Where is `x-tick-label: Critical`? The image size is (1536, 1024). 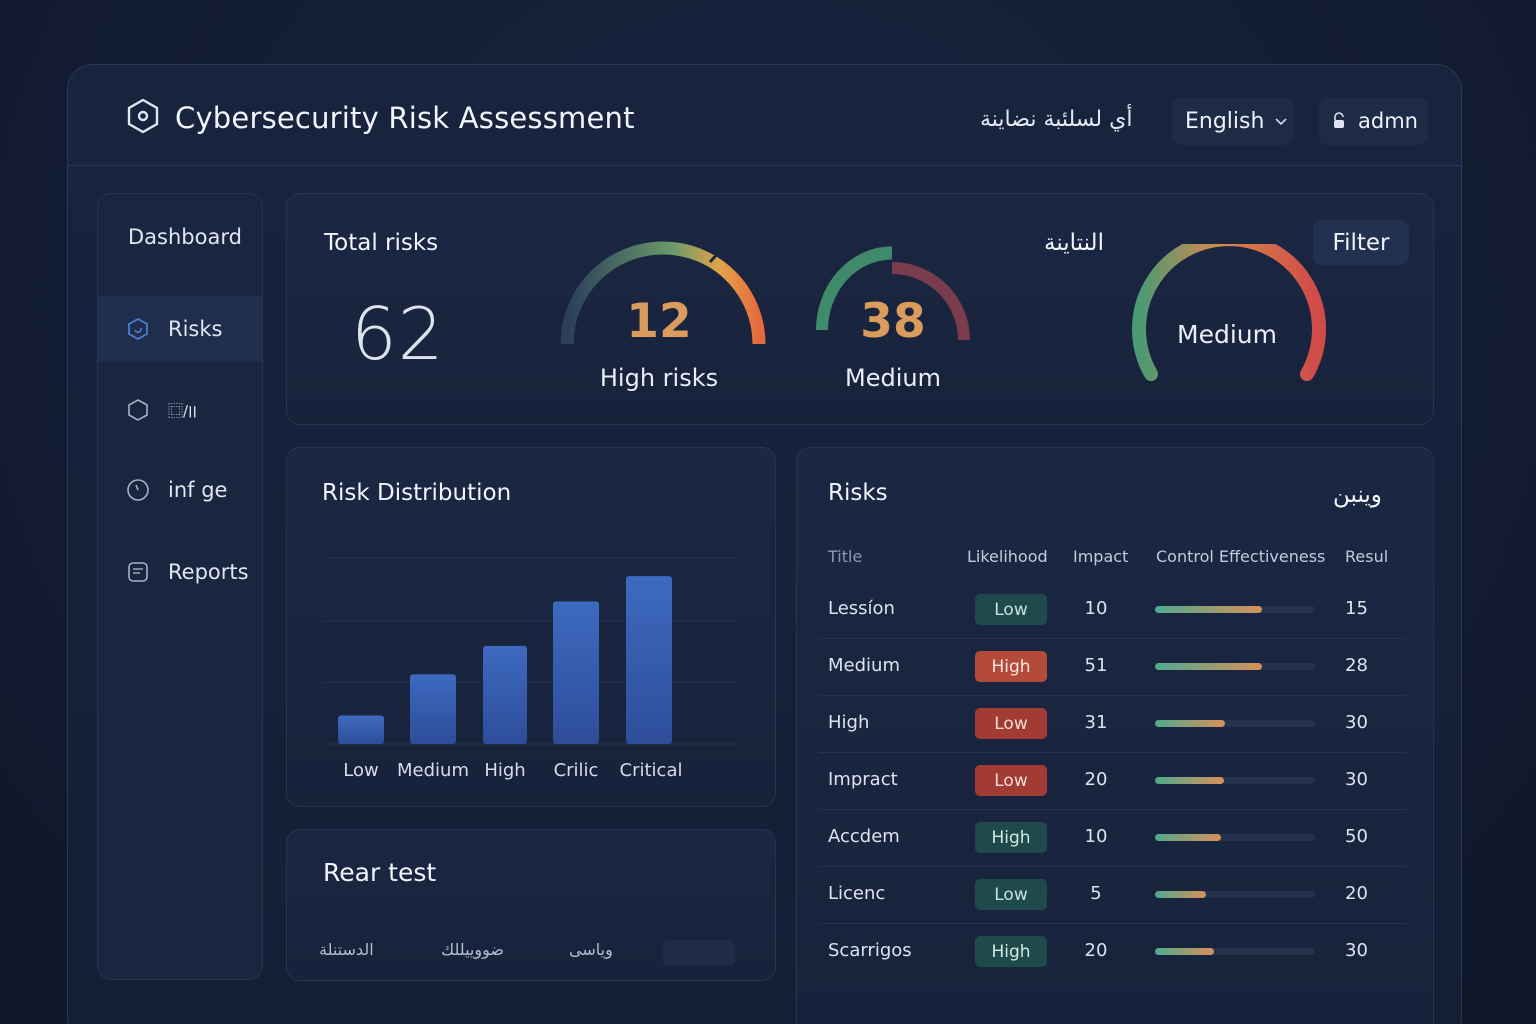 x-tick-label: Critical is located at coordinates (651, 770).